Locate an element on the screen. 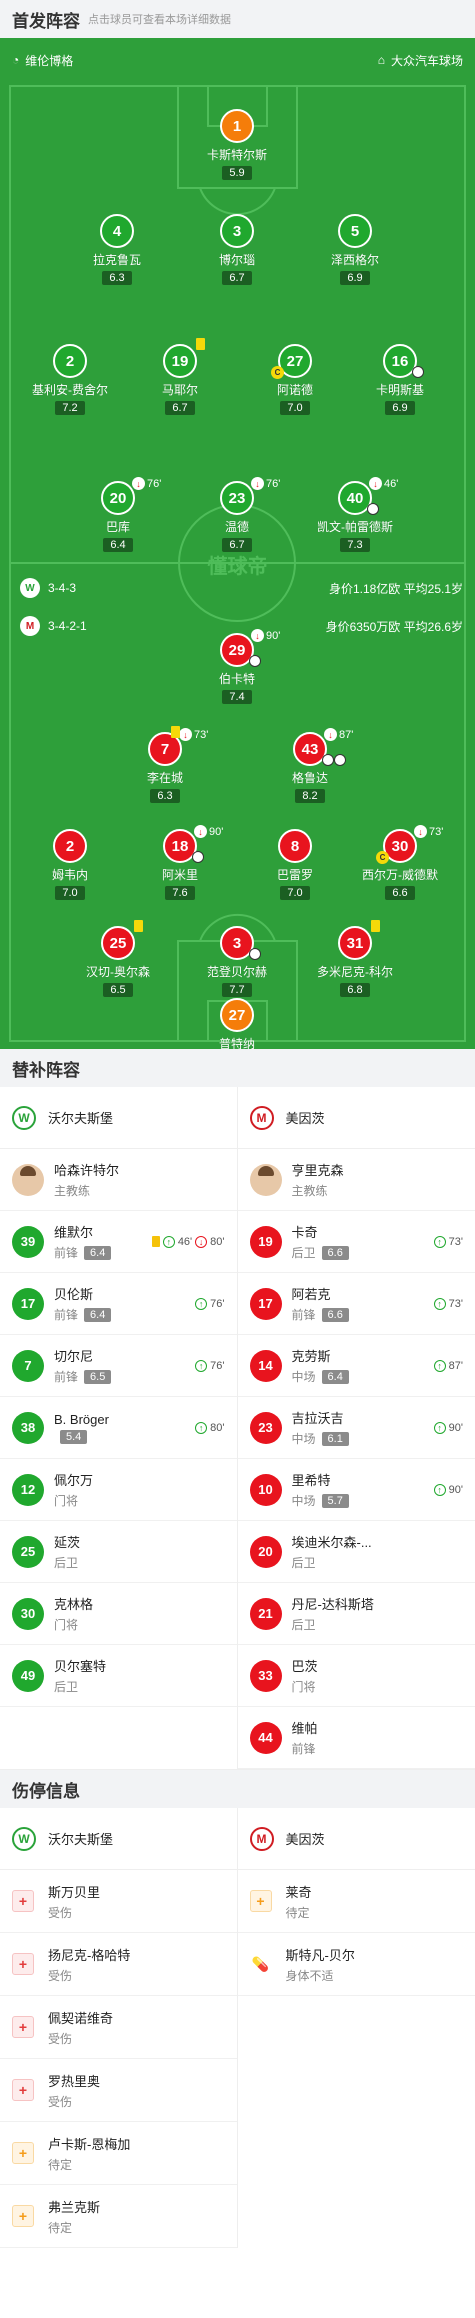  sub-player-row: 49 贝尔塞特 后卫 is located at coordinates (118, 1676).